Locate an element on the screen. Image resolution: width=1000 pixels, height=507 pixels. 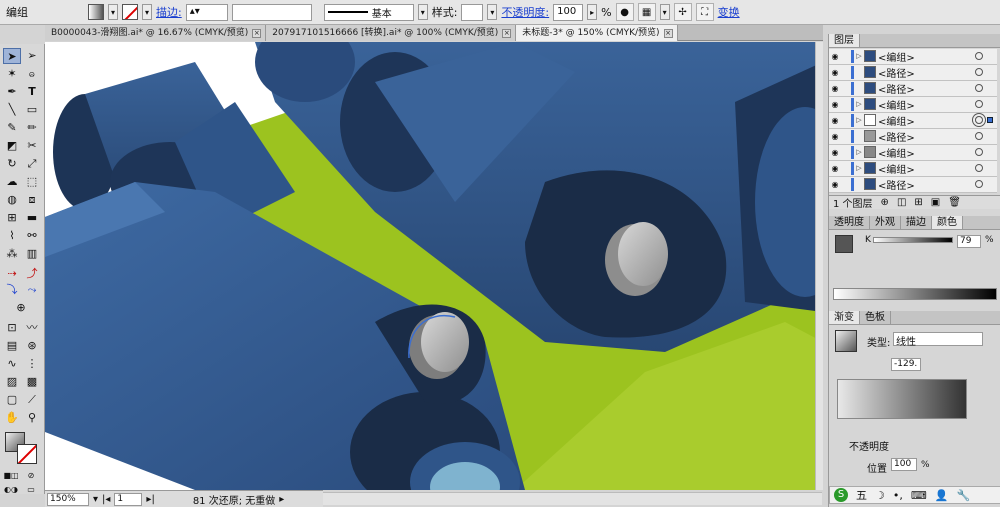
envelope-icon: ⊛ is located at coordinates (32, 346).